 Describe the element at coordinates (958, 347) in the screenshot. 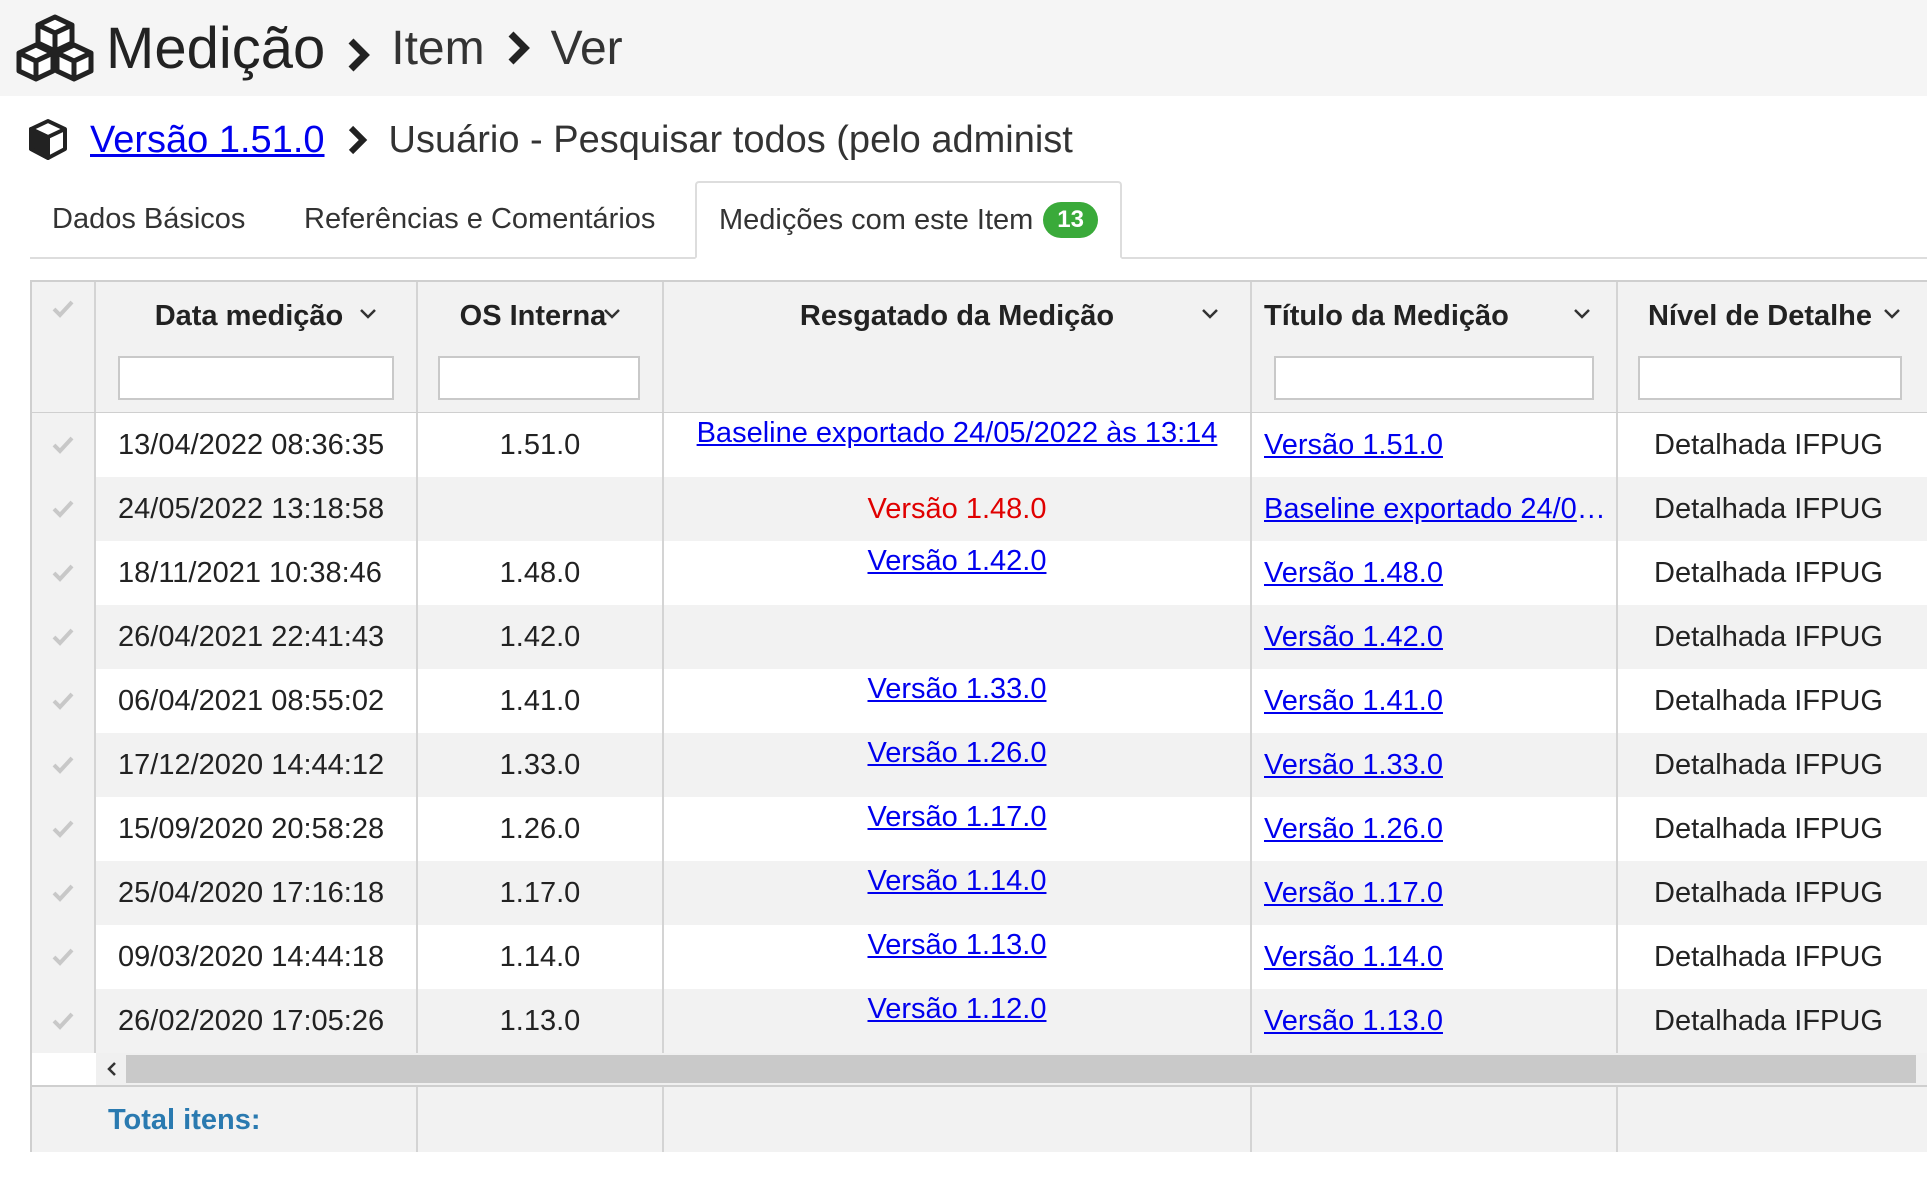

I see `col-resgatado: Resgatado da Medição` at that location.